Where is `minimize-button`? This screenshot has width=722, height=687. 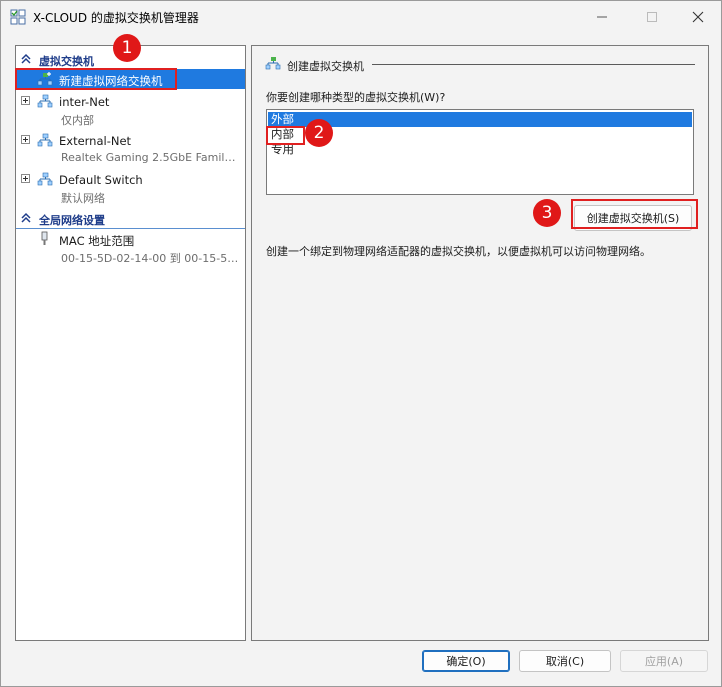 minimize-button is located at coordinates (602, 17).